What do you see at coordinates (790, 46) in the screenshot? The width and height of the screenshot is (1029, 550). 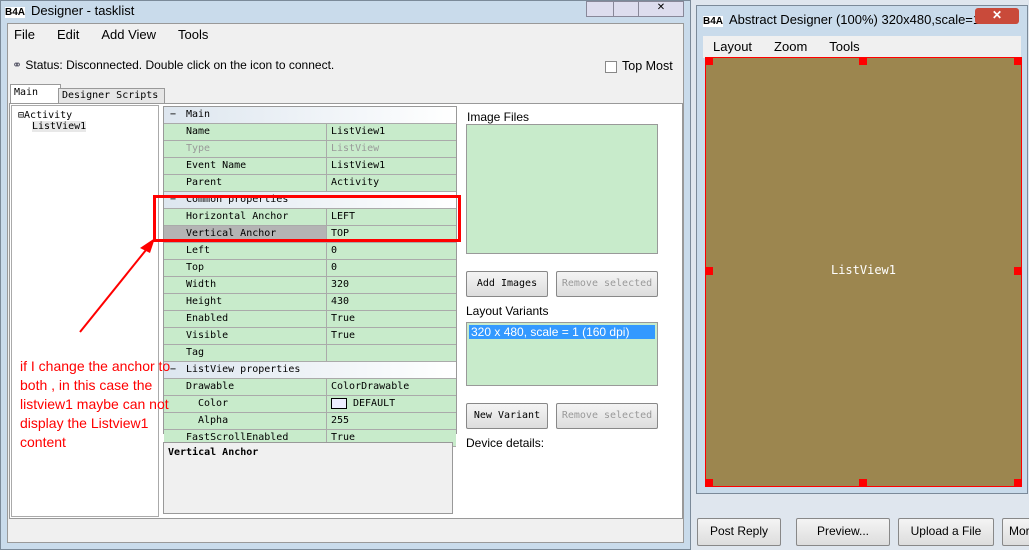 I see `menu-zoom: Zoom` at bounding box center [790, 46].